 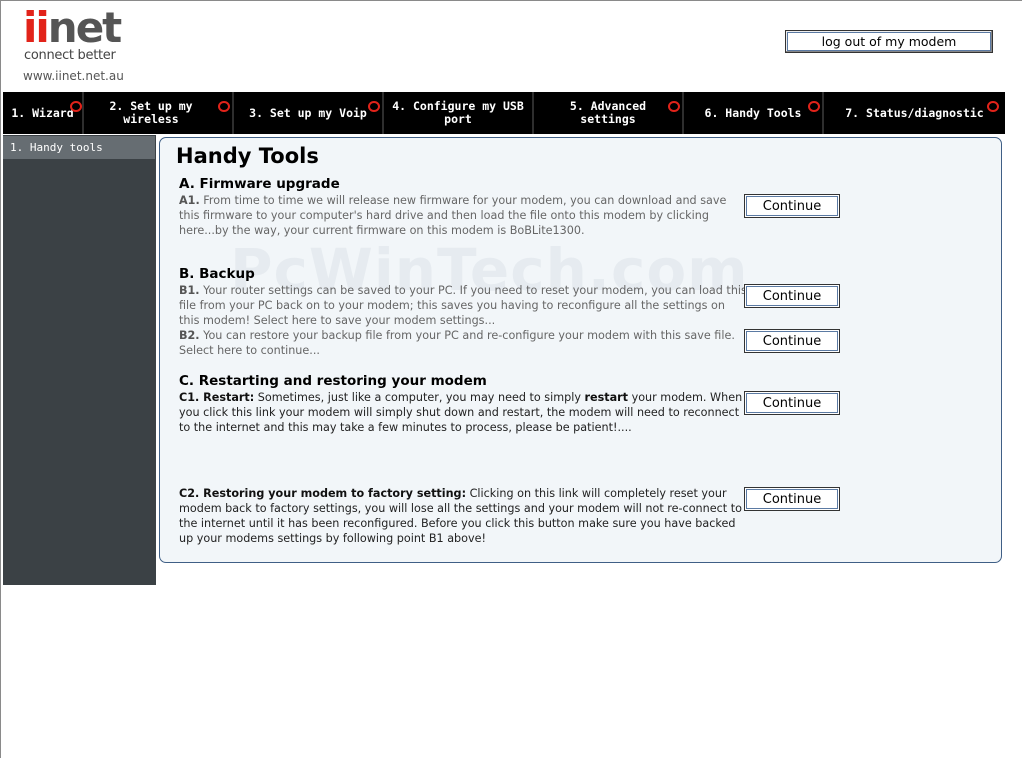 What do you see at coordinates (792, 341) in the screenshot?
I see `restore-backup-button: Continue` at bounding box center [792, 341].